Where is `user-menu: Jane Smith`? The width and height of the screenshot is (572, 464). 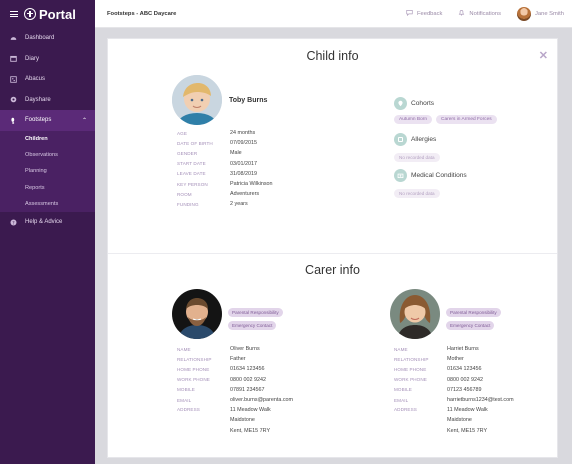
user-menu: Jane Smith is located at coordinates (540, 13).